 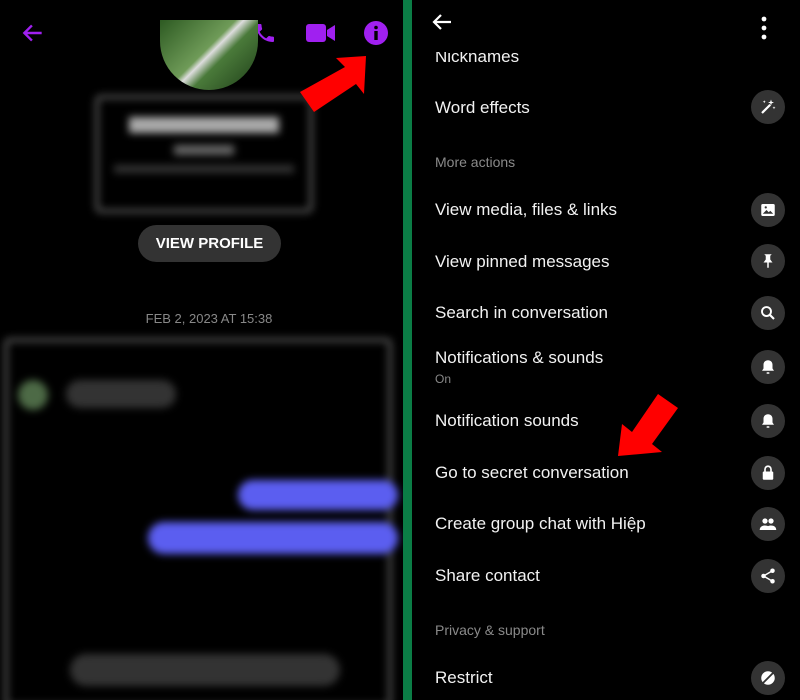 What do you see at coordinates (540, 524) in the screenshot?
I see `menu-item-create-group-chat: Create group chat with Hiệp` at bounding box center [540, 524].